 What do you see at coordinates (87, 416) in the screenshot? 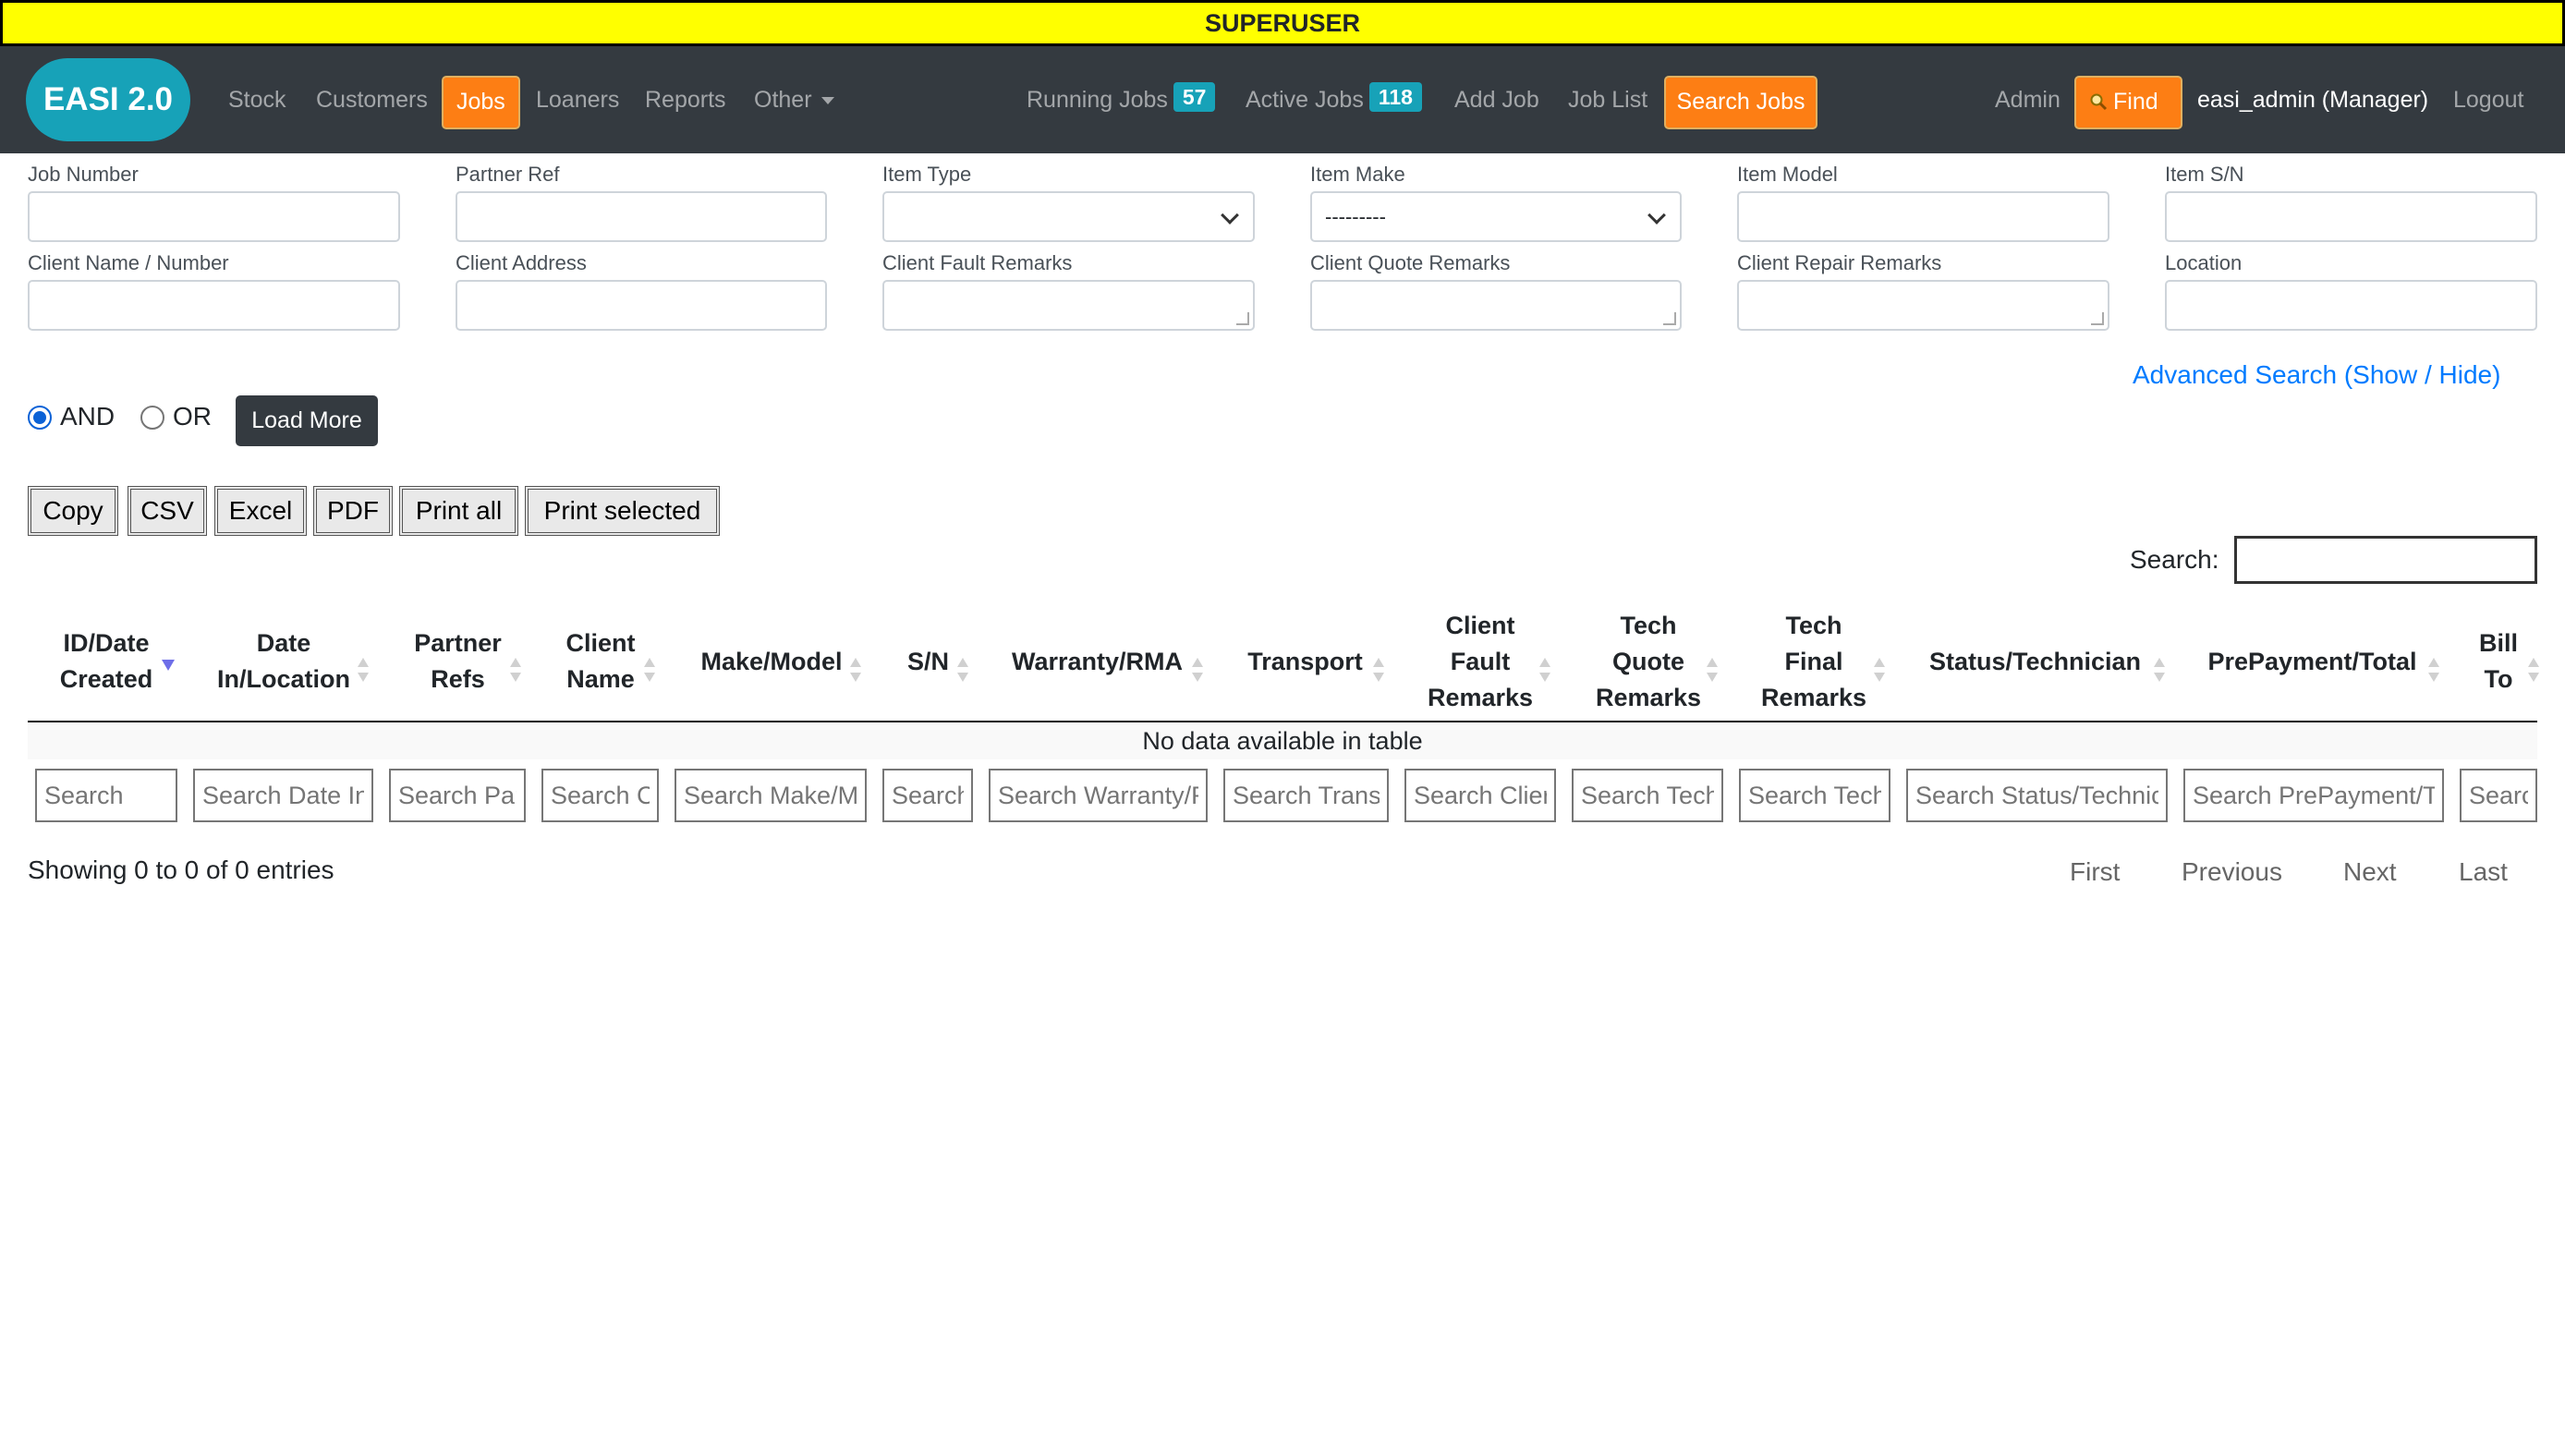
I see `and-label: AND` at bounding box center [87, 416].